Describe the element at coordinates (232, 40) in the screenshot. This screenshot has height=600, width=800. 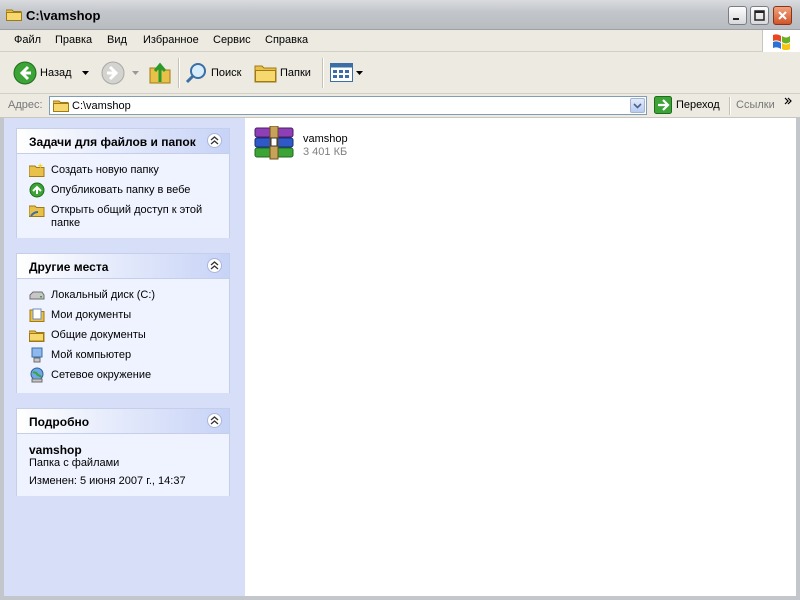
I see `menu-tools: Сервис` at that location.